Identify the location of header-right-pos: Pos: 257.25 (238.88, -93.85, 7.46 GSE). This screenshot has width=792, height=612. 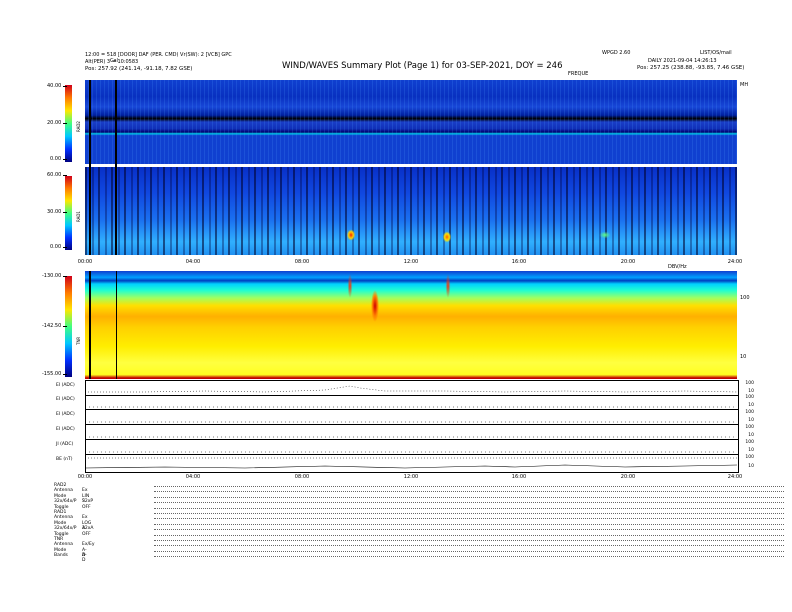
(691, 68).